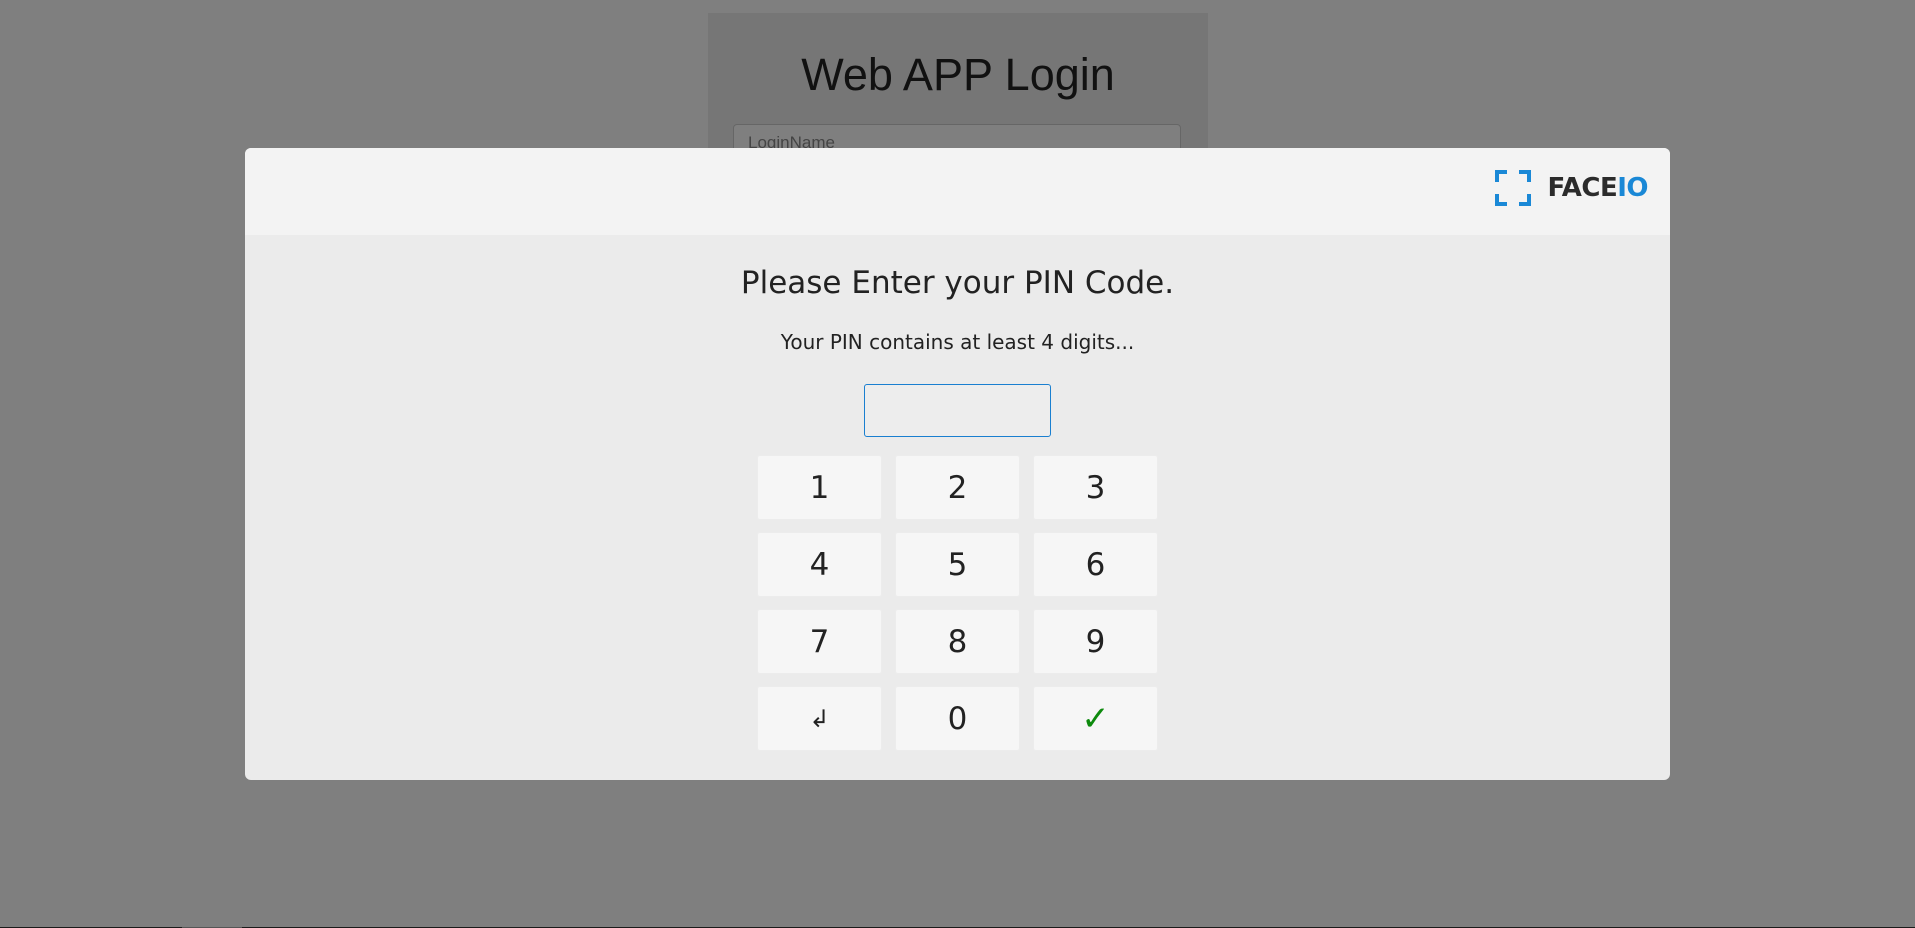 The width and height of the screenshot is (1915, 928). Describe the element at coordinates (819, 718) in the screenshot. I see `backspace-button: ↲` at that location.